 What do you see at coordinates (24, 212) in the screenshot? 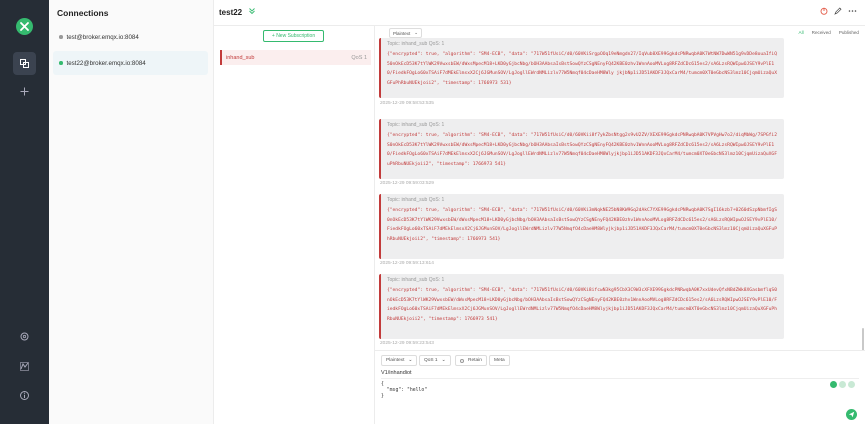
I see `sidebar-rail` at bounding box center [24, 212].